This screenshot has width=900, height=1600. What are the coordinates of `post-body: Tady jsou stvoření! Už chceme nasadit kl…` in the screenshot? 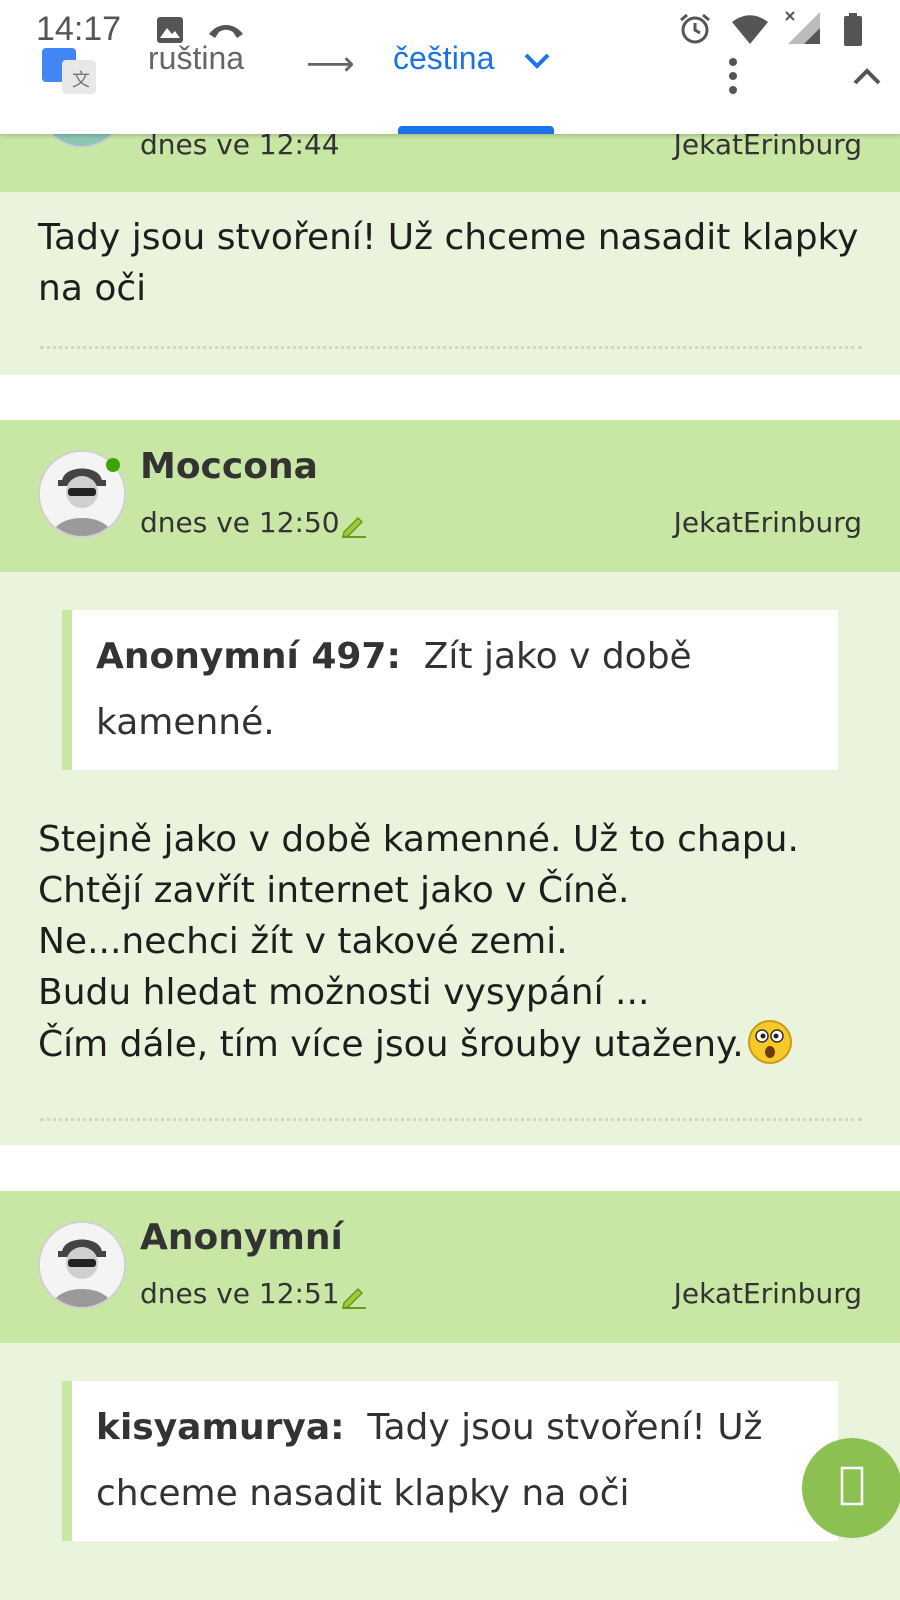 It's located at (450, 283).